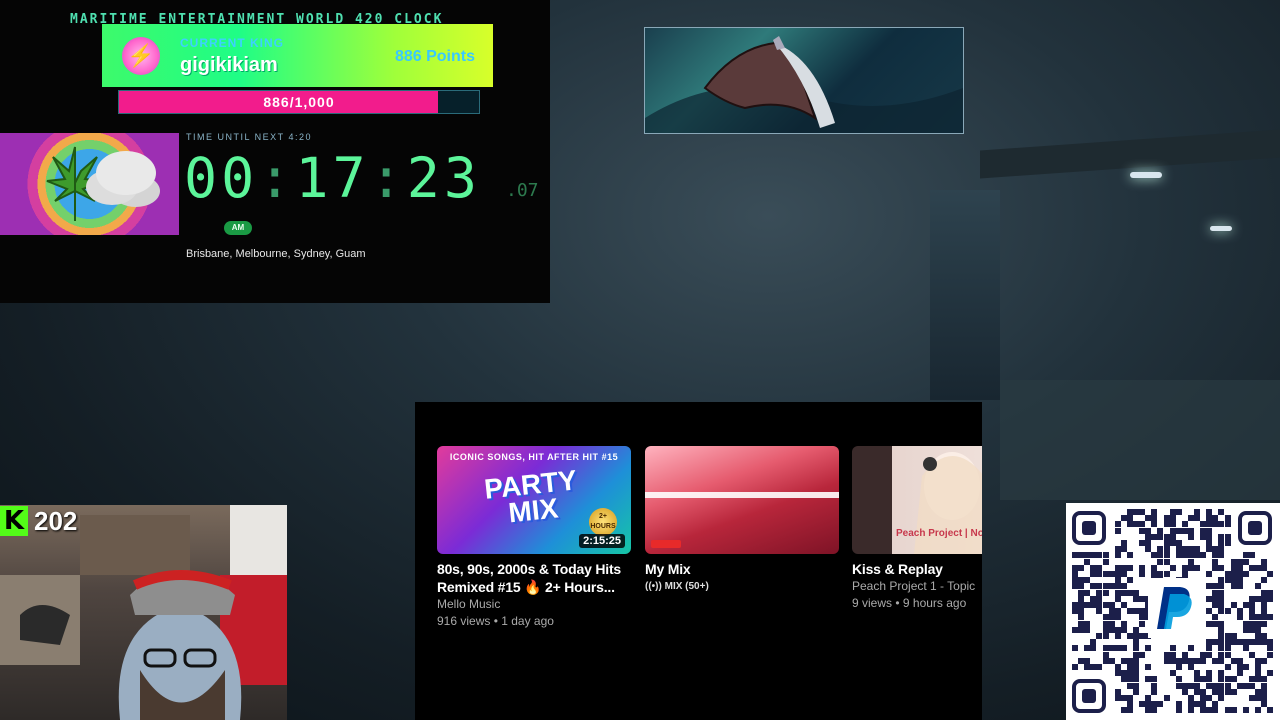  I want to click on hours-badge: 2+ HOURS, so click(603, 522).